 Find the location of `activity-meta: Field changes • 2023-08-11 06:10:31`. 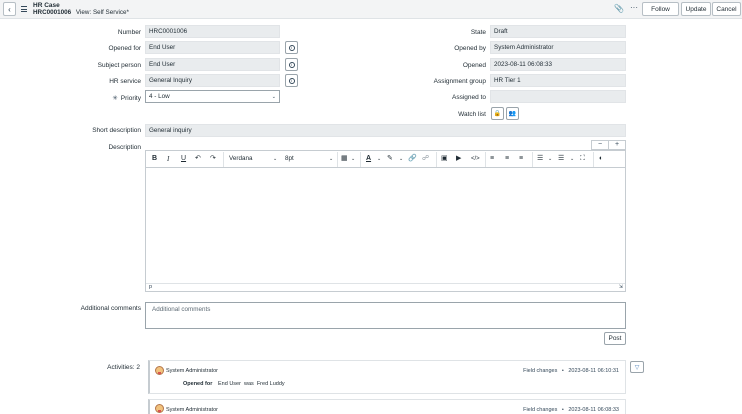

activity-meta: Field changes • 2023-08-11 06:10:31 is located at coordinates (571, 371).